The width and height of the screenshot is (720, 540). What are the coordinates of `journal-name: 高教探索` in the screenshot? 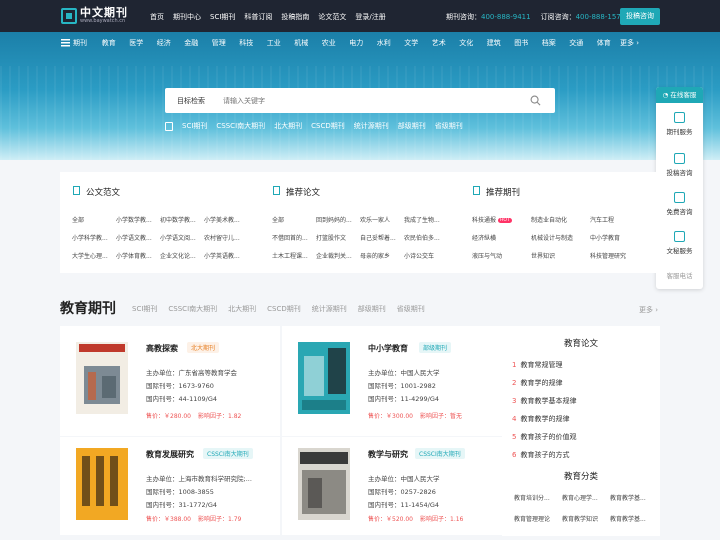 It's located at (162, 348).